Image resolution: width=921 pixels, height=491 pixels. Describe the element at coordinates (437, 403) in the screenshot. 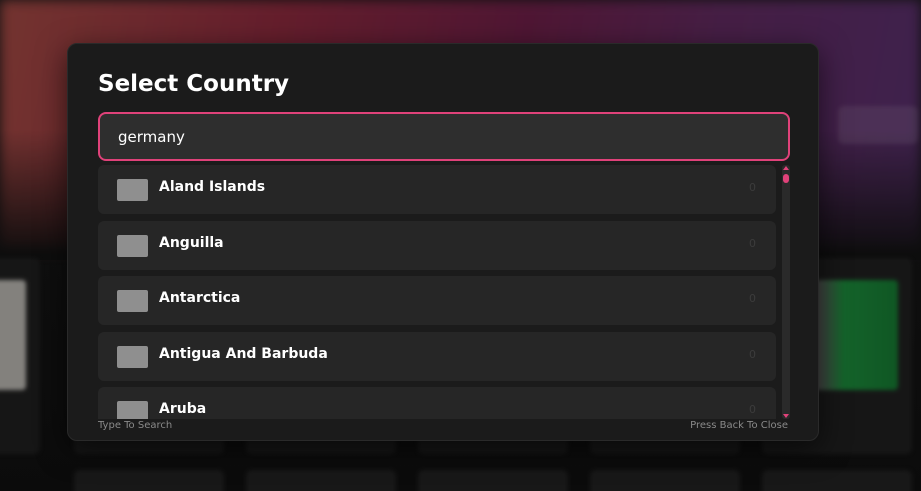

I see `country-item-aruba: Aruba 0` at that location.